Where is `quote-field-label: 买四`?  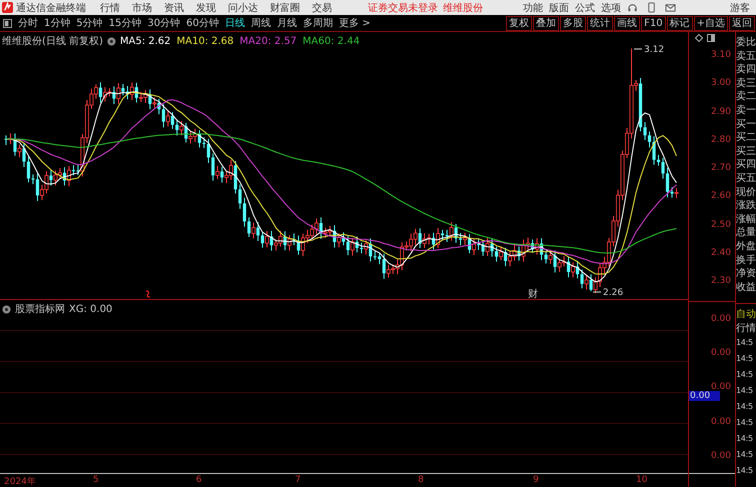 quote-field-label: 买四 is located at coordinates (746, 165).